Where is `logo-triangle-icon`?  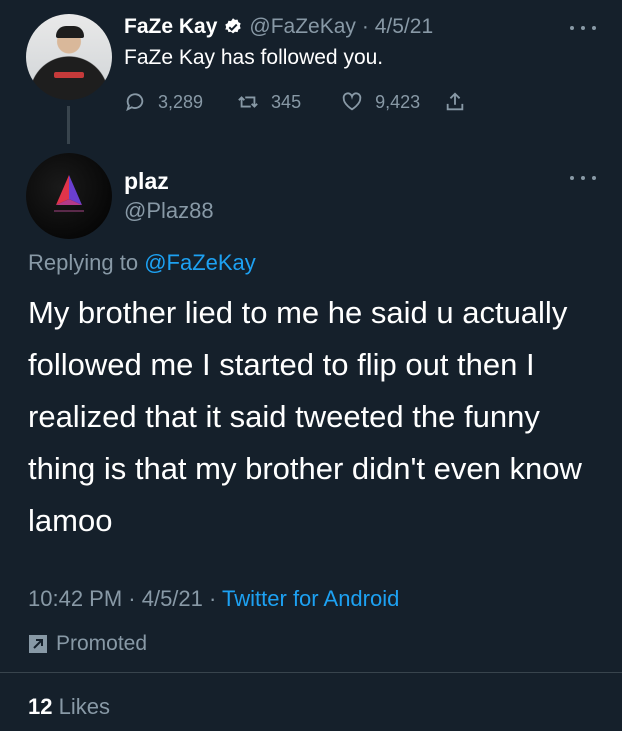
logo-triangle-icon is located at coordinates (69, 193).